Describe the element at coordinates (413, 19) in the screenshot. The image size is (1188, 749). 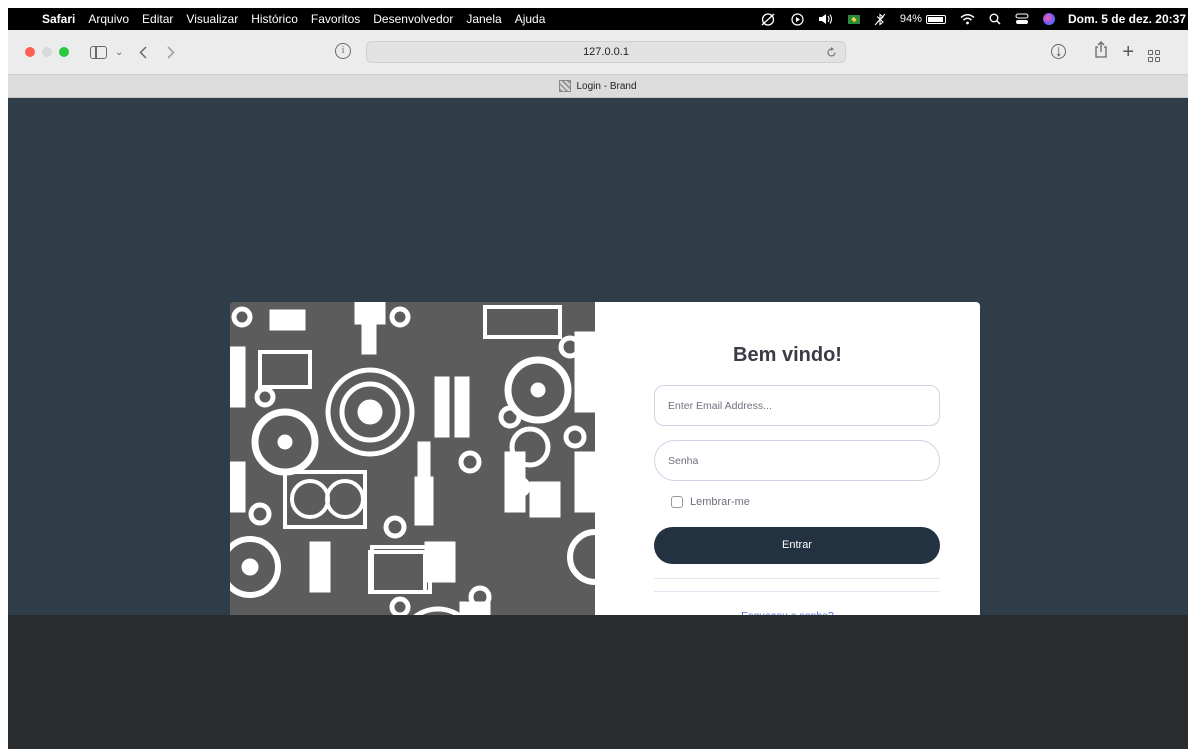
I see `menu-desenvolvedor: Desenvolvedor` at that location.